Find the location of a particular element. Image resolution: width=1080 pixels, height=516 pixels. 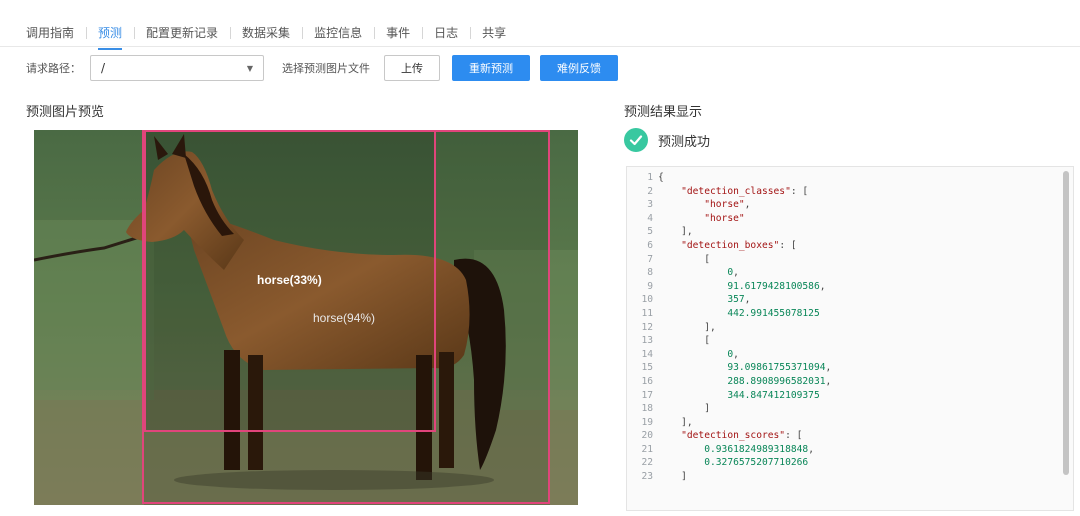

request-path-label: 请求路径： is located at coordinates (53, 68).